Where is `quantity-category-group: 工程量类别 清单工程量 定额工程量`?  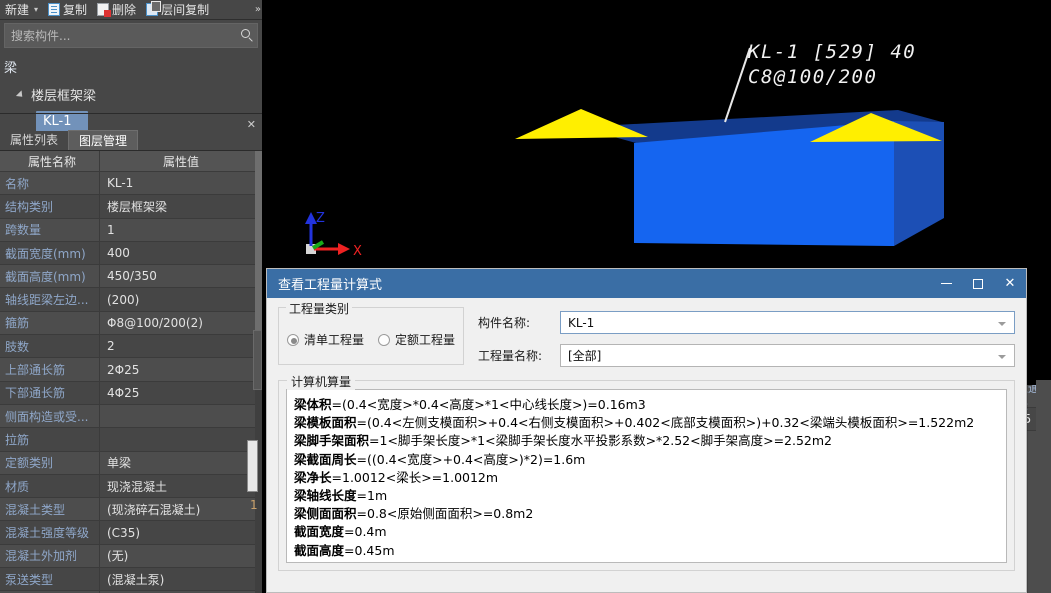
quantity-category-group: 工程量类别 清单工程量 定额工程量 is located at coordinates (371, 332).